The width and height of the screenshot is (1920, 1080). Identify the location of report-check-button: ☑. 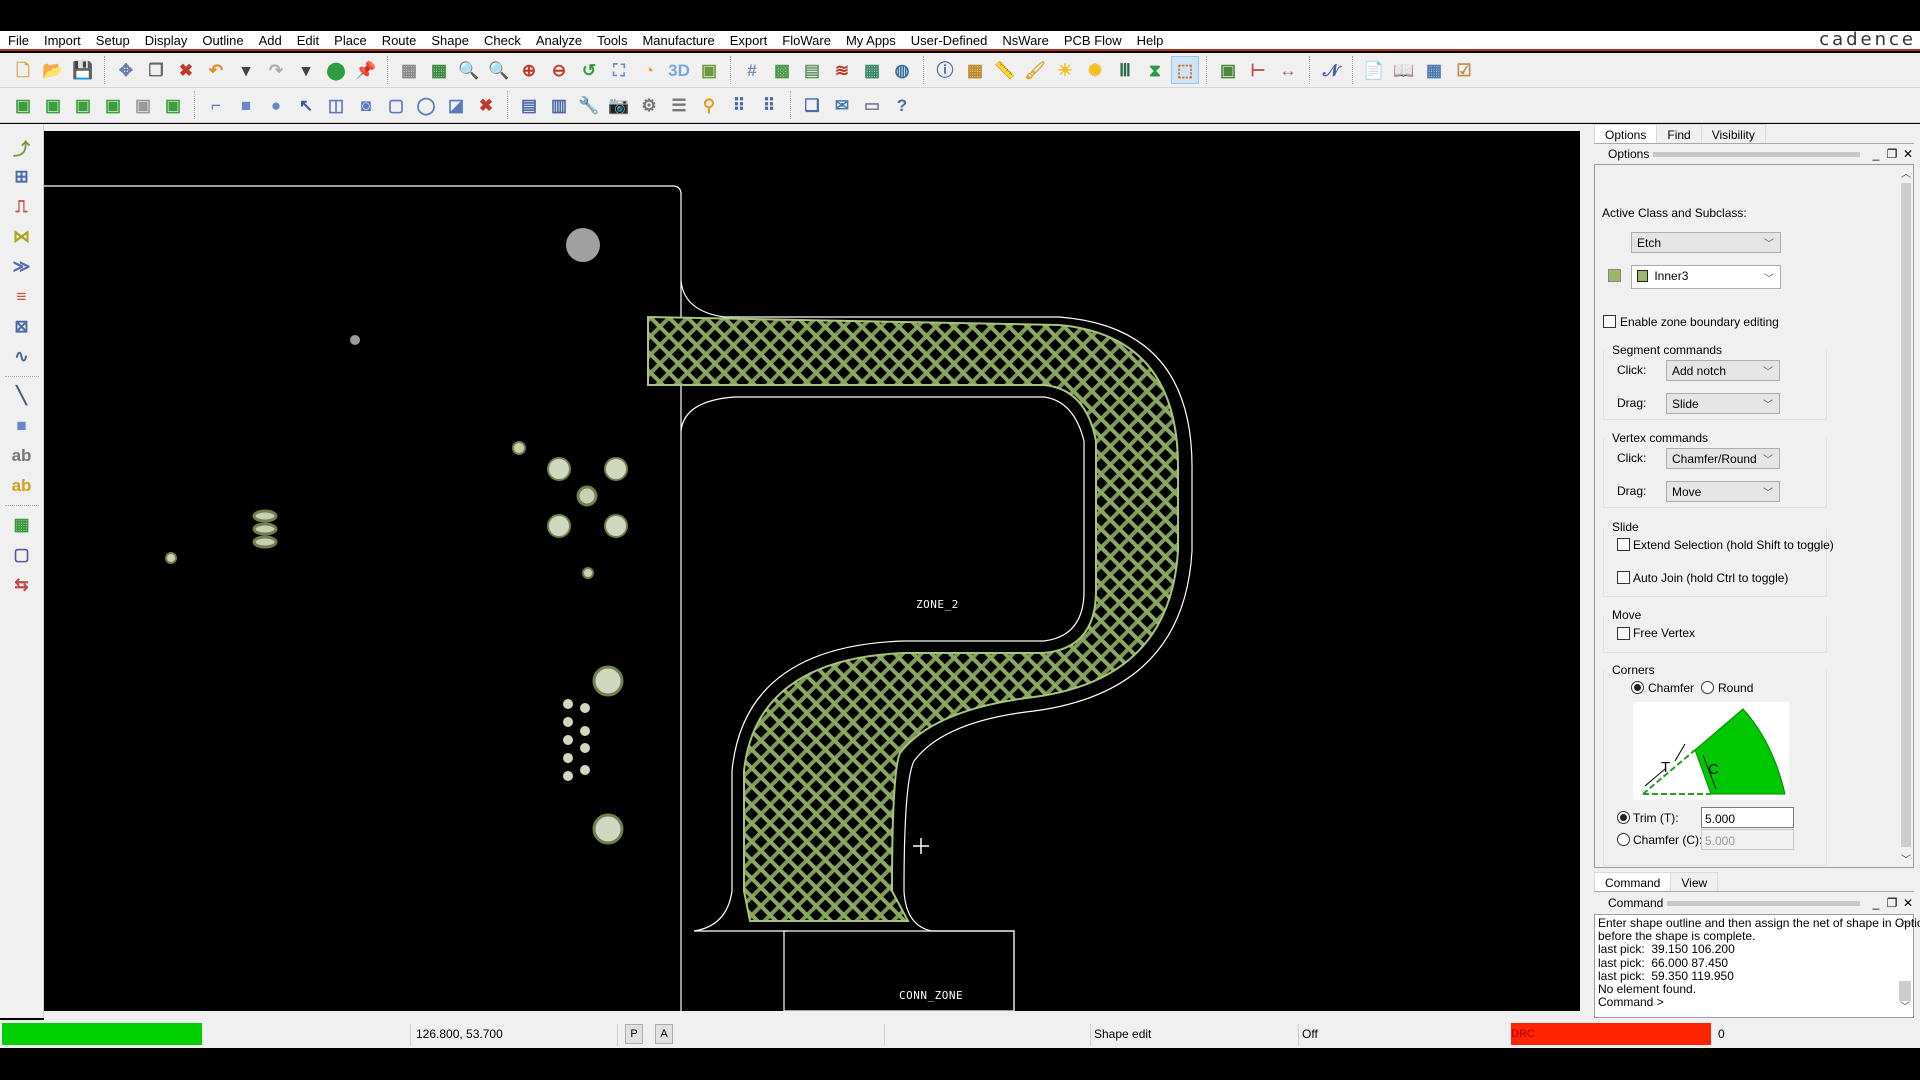
(1464, 70).